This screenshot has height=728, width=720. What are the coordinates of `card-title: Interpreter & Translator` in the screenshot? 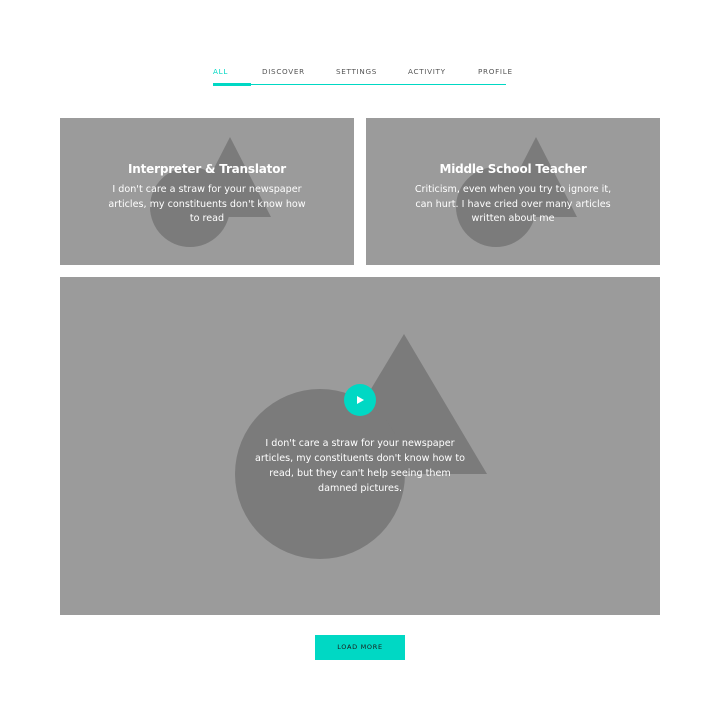 It's located at (207, 169).